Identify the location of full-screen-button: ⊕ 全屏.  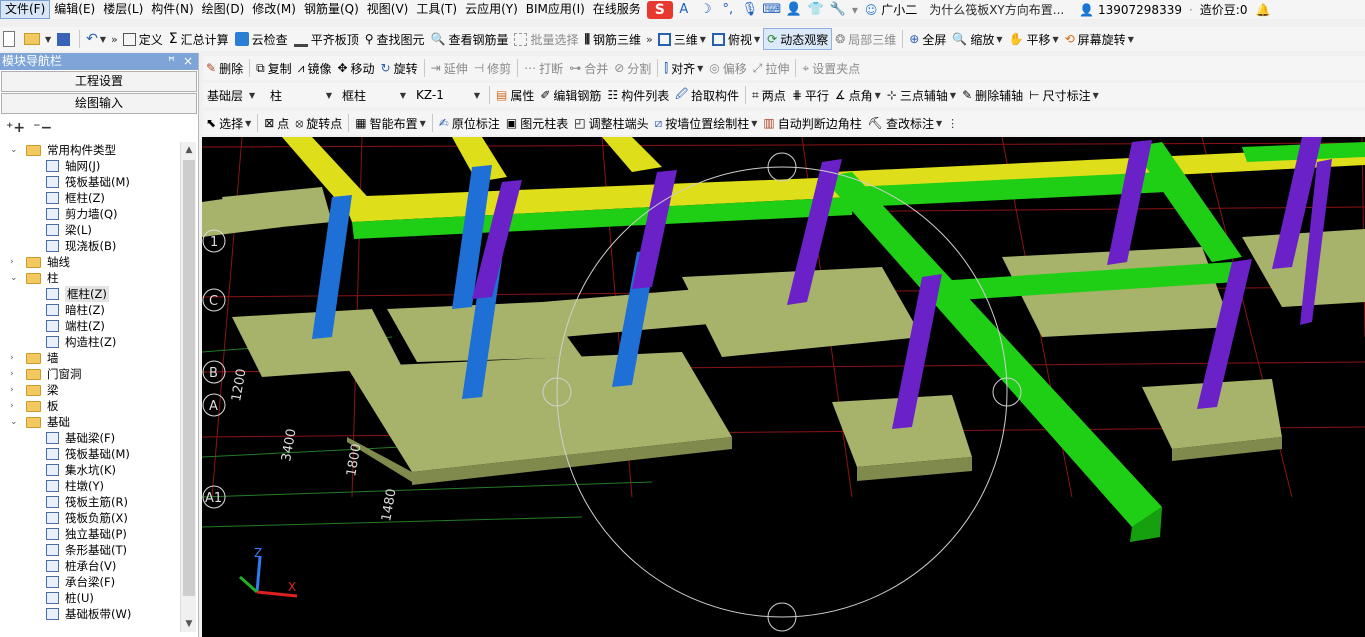
(927, 39).